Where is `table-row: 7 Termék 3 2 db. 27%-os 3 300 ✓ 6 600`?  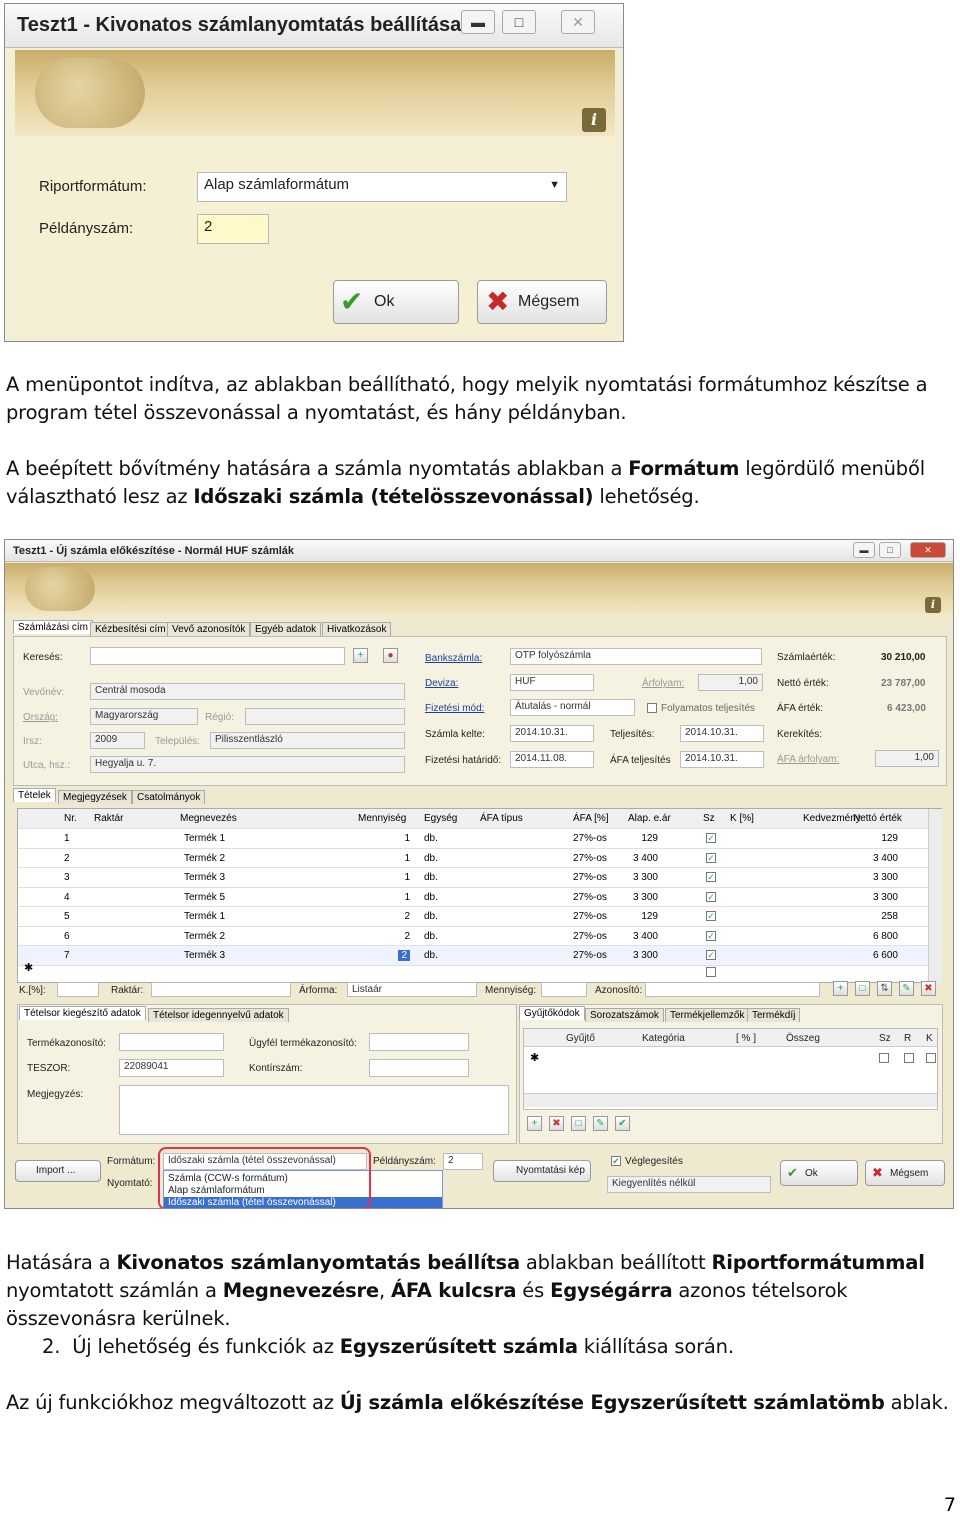 table-row: 7 Termék 3 2 db. 27%-os 3 300 ✓ 6 600 is located at coordinates (473, 956).